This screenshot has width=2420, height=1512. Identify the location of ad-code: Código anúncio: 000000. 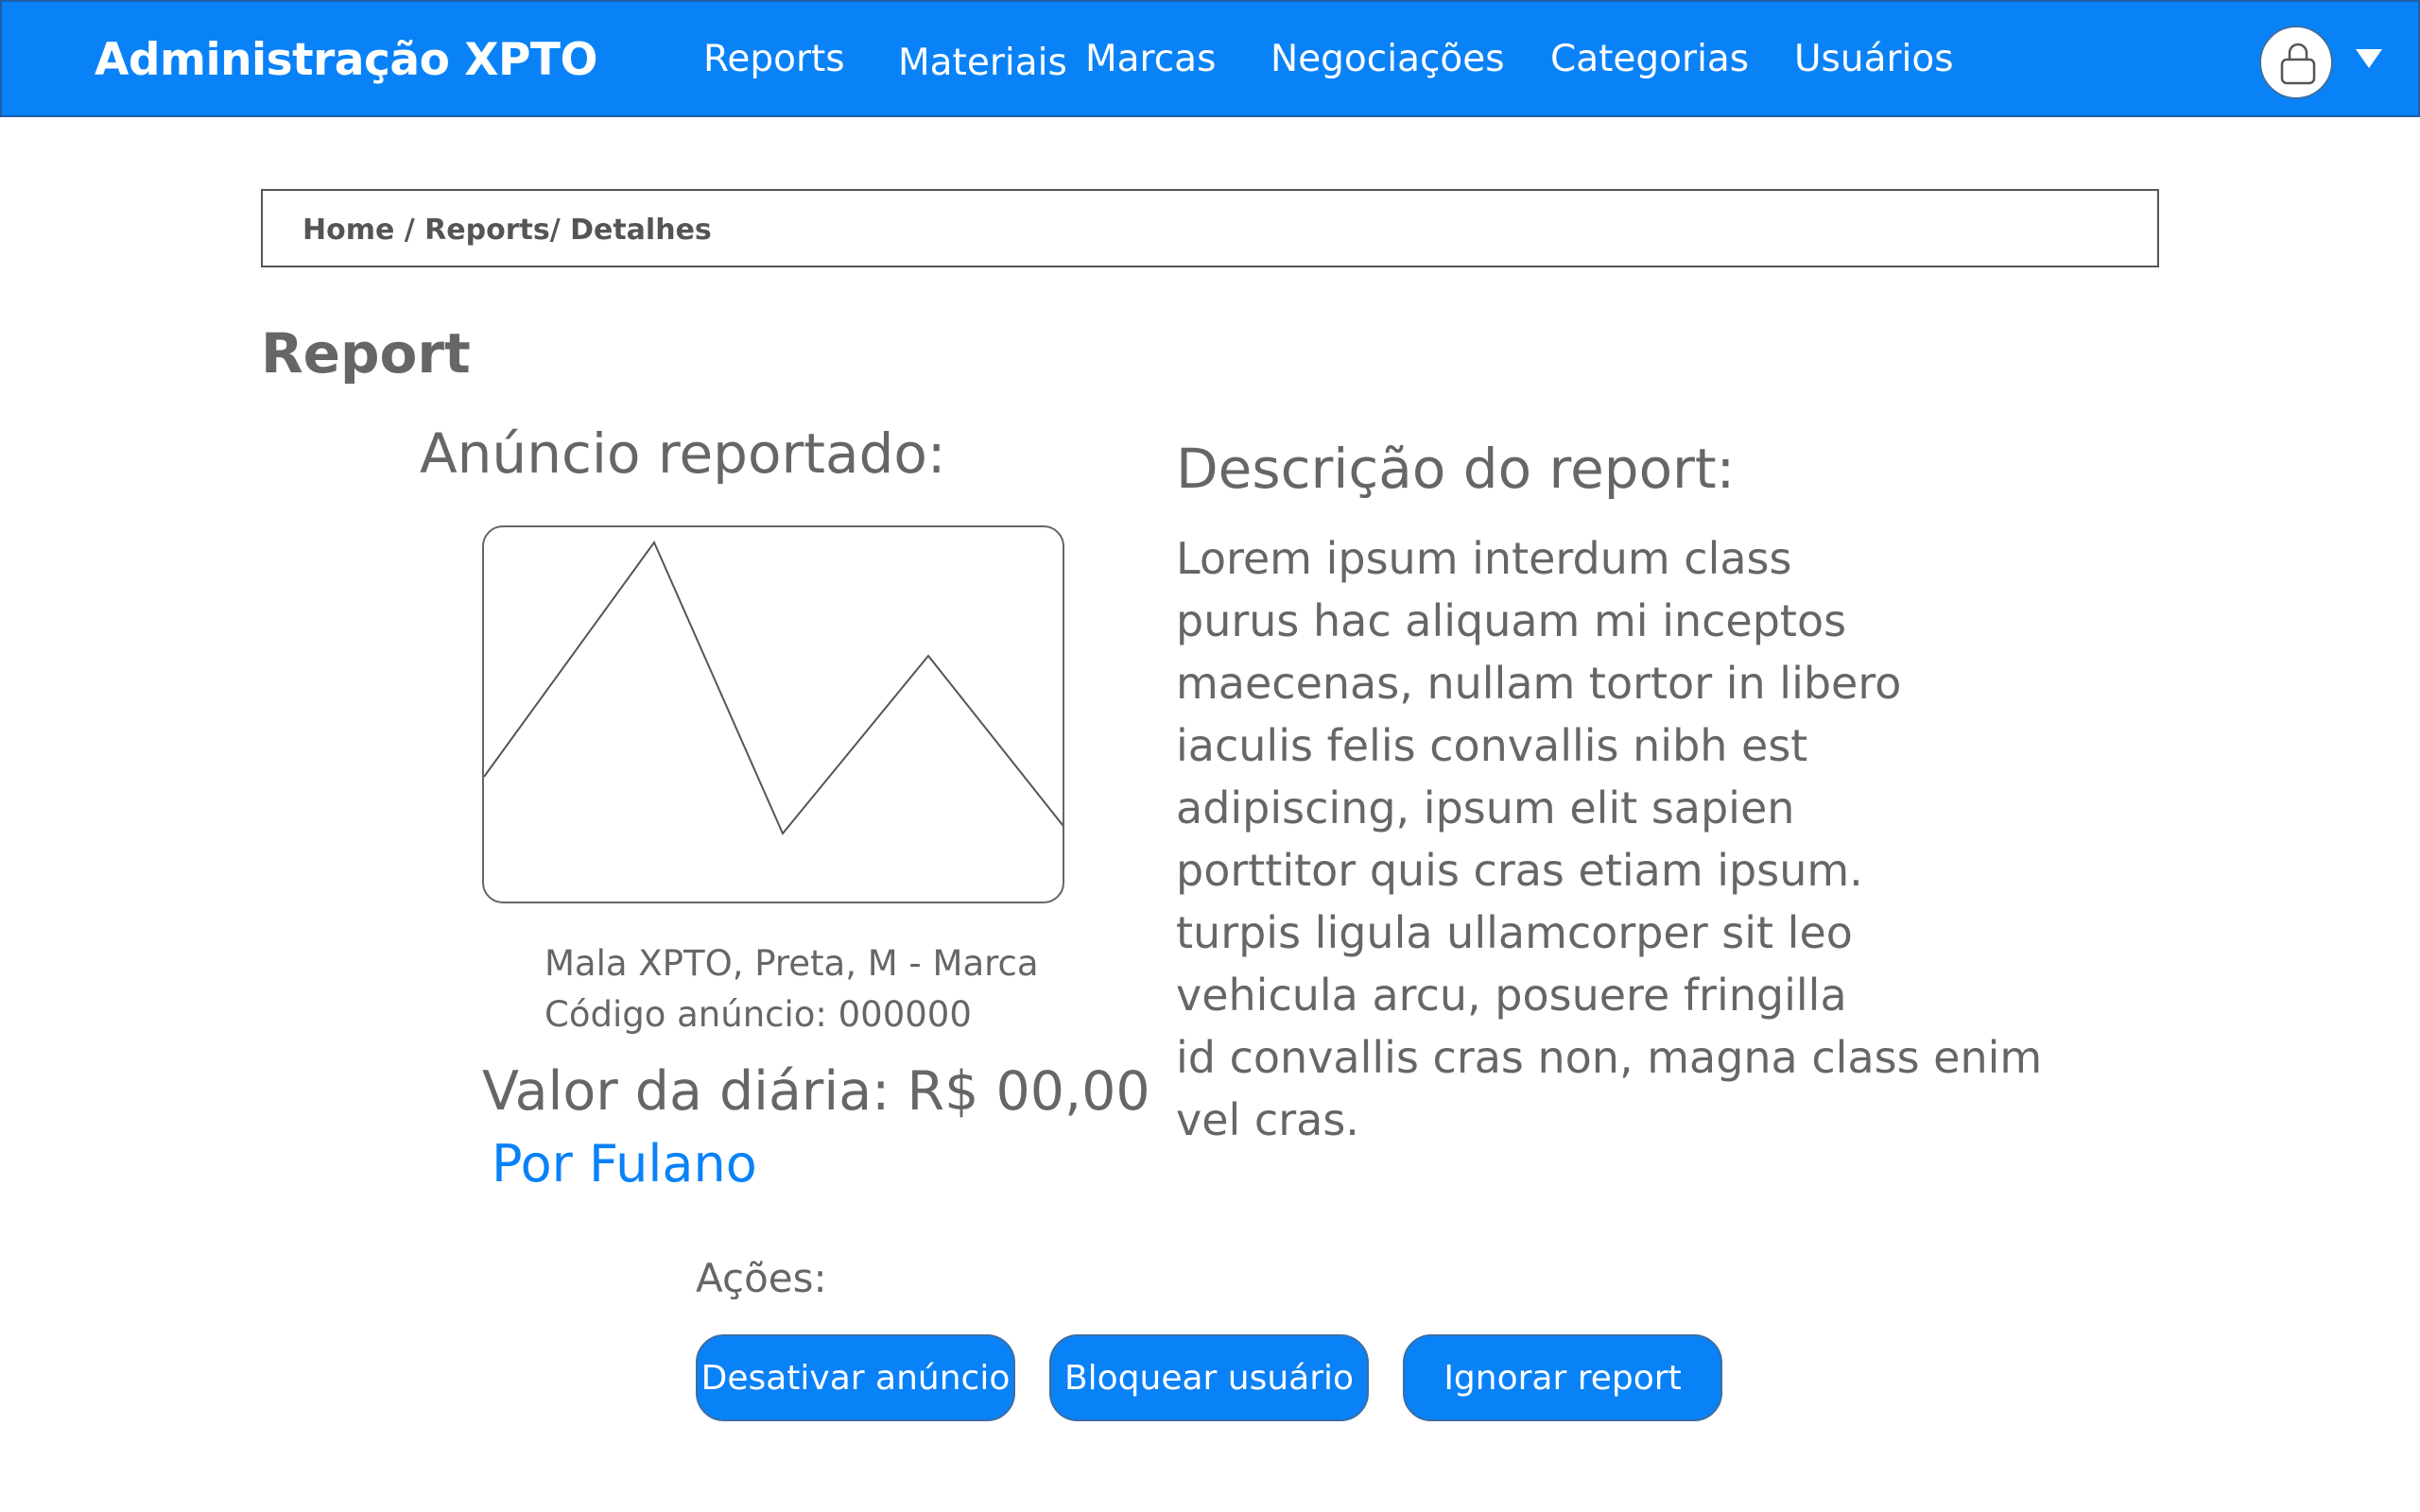
(758, 1014).